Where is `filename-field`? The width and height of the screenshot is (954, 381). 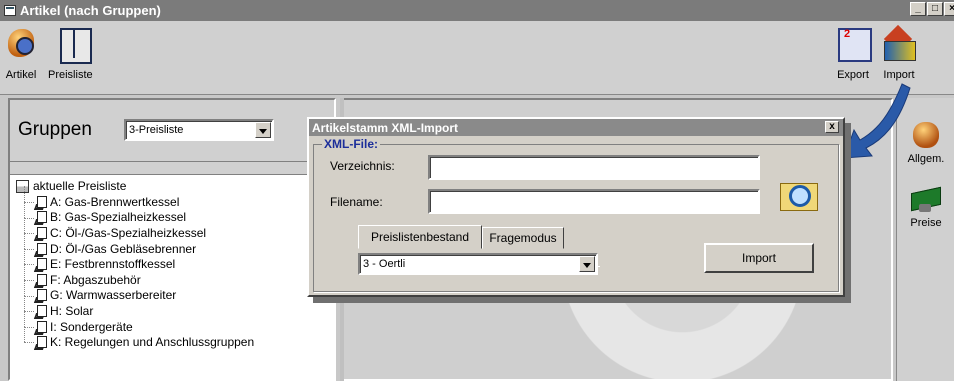
filename-field is located at coordinates (594, 201).